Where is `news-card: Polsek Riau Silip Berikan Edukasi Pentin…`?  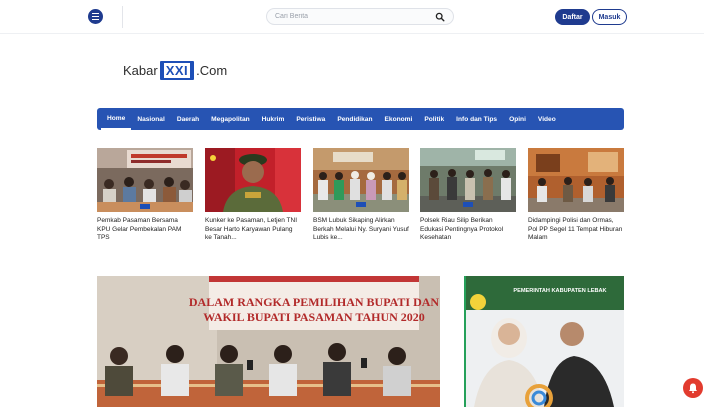 news-card: Polsek Riau Silip Berikan Edukasi Pentin… is located at coordinates (468, 195).